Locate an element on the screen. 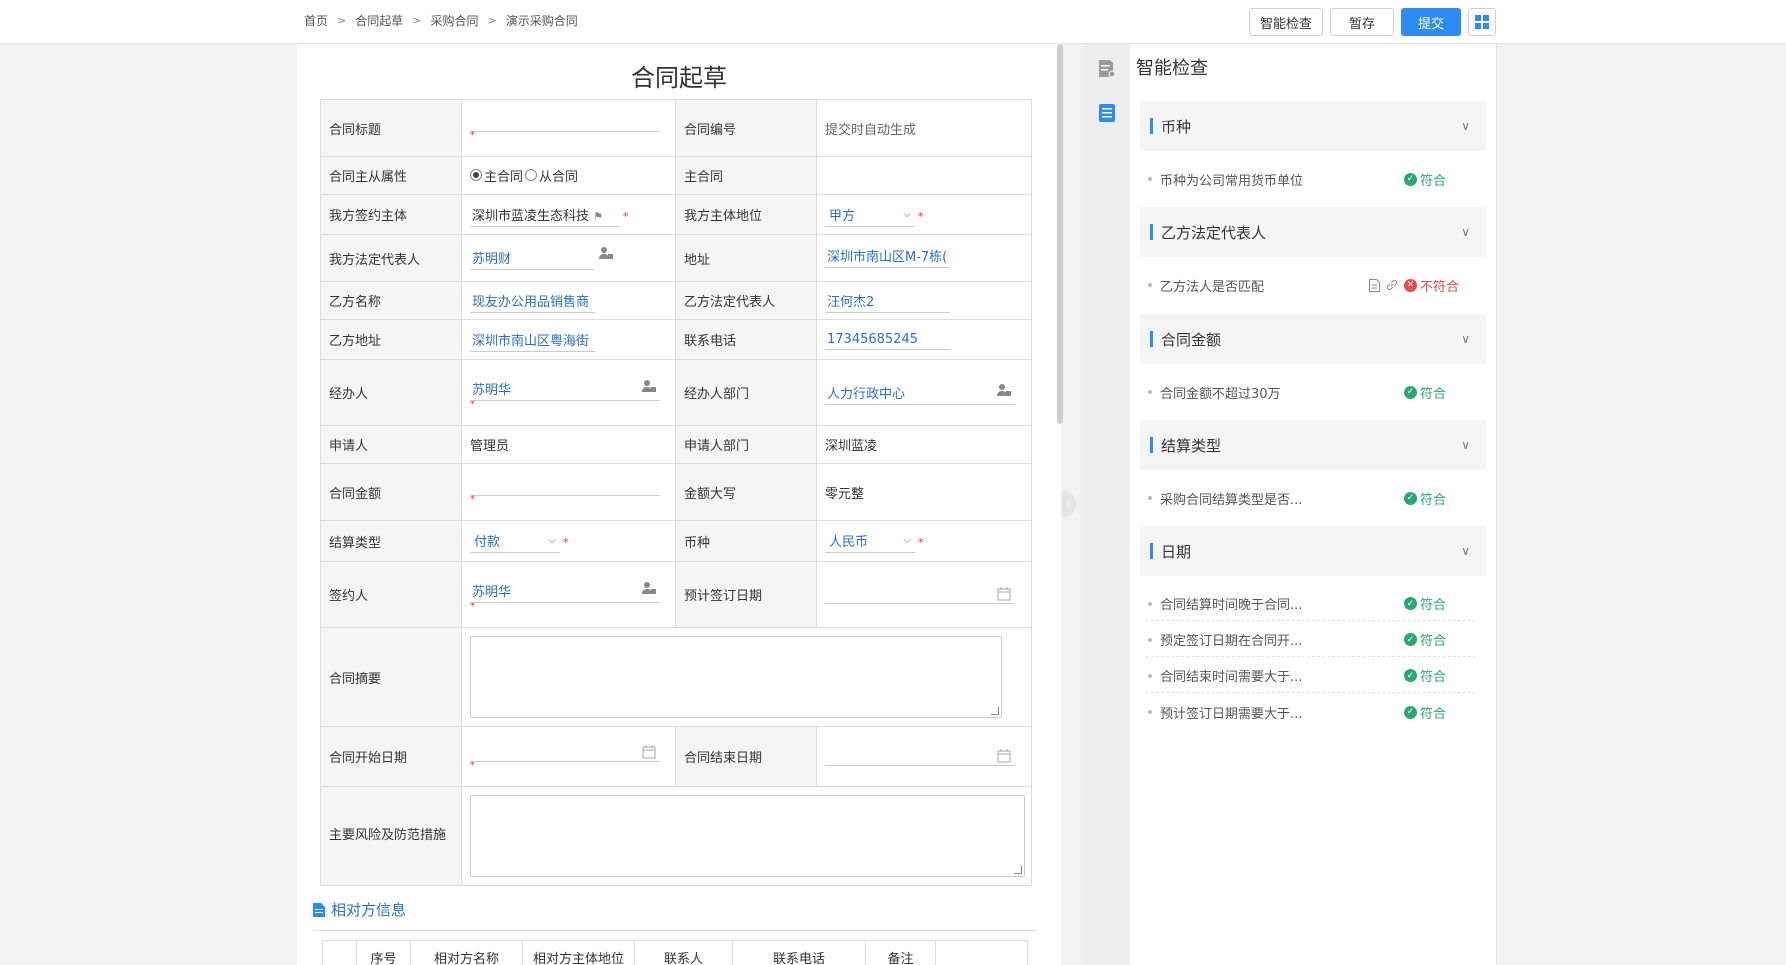 Image resolution: width=1786 pixels, height=965 pixels. label-applicant-dept: 申请人部门 is located at coordinates (746, 444).